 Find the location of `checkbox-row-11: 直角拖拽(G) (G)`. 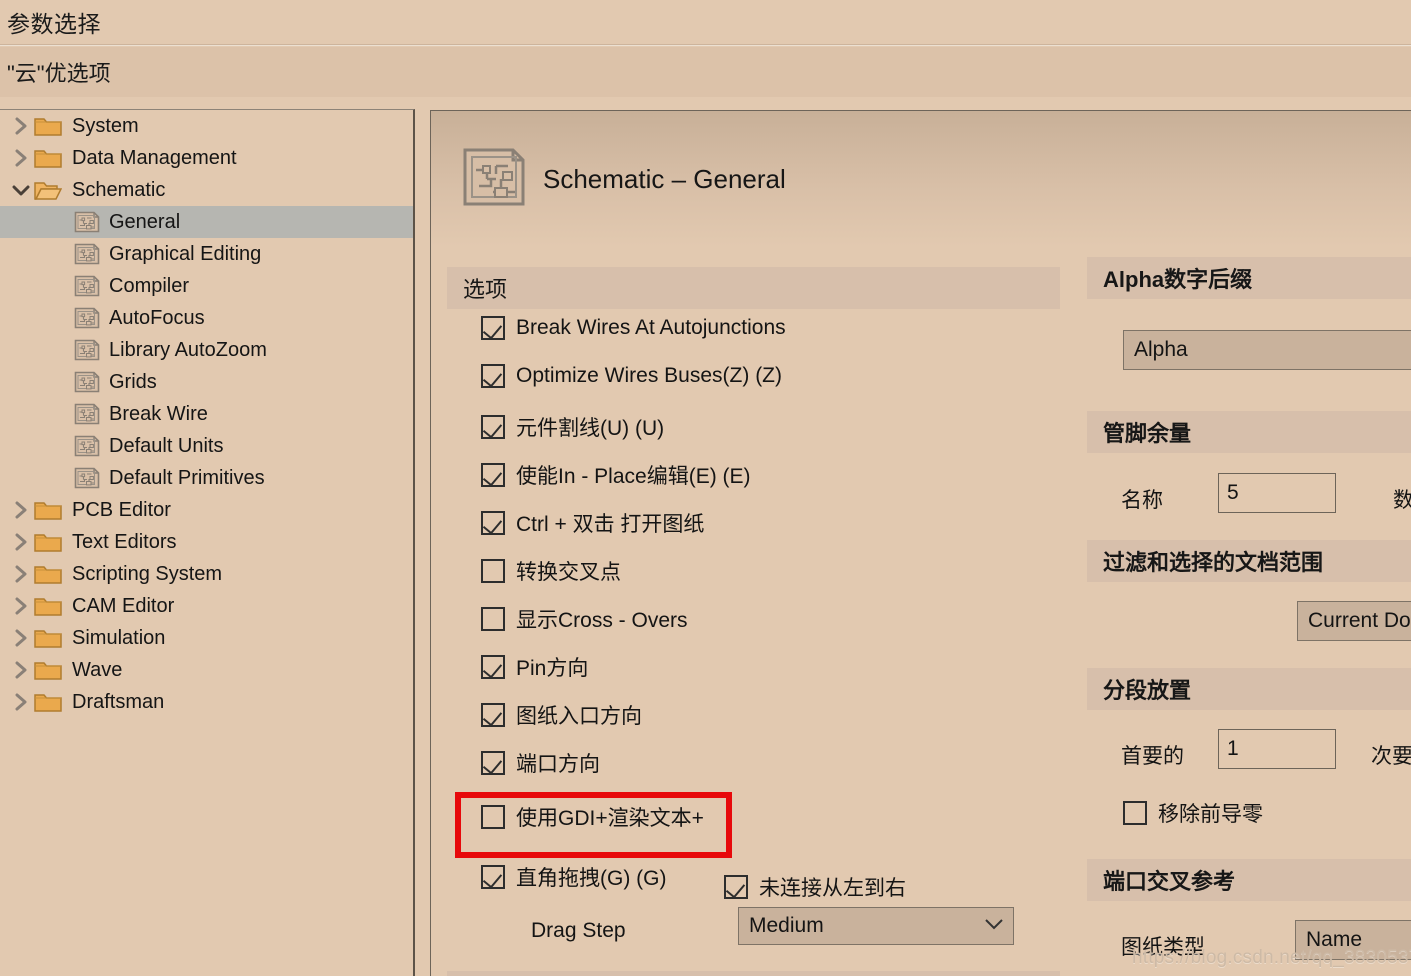

checkbox-row-11: 直角拖拽(G) (G) is located at coordinates (573, 877).